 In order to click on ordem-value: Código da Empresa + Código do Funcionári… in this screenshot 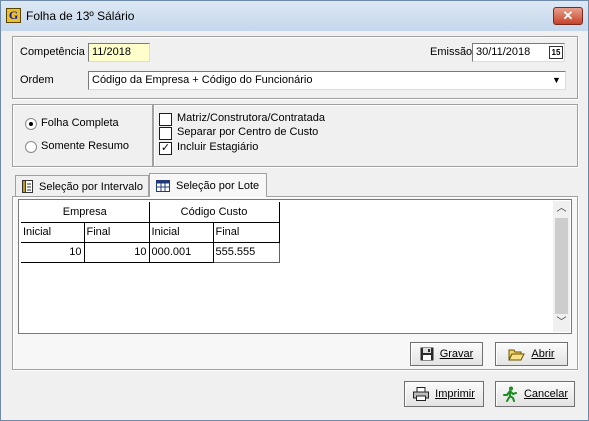, I will do `click(202, 80)`.